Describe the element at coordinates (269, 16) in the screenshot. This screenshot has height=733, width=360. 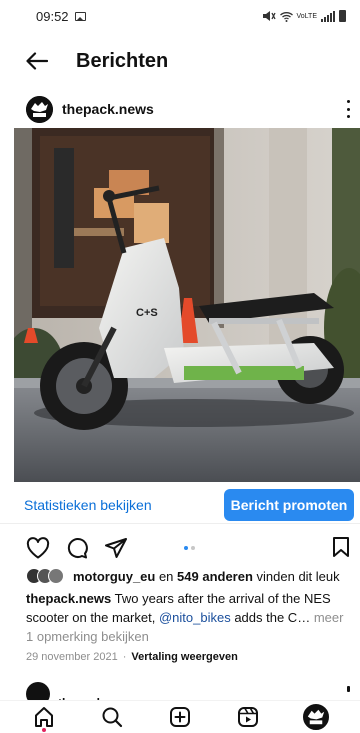
I see `mute-icon` at that location.